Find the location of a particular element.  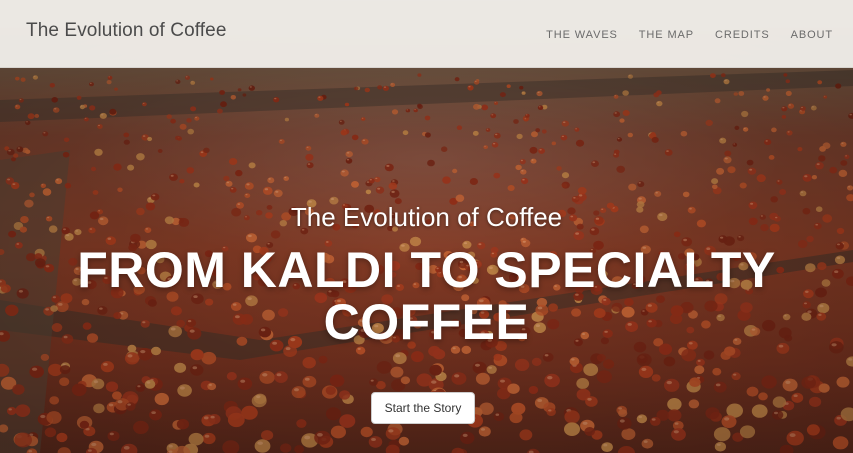

nav-link-the-map: THE MAP is located at coordinates (666, 35).